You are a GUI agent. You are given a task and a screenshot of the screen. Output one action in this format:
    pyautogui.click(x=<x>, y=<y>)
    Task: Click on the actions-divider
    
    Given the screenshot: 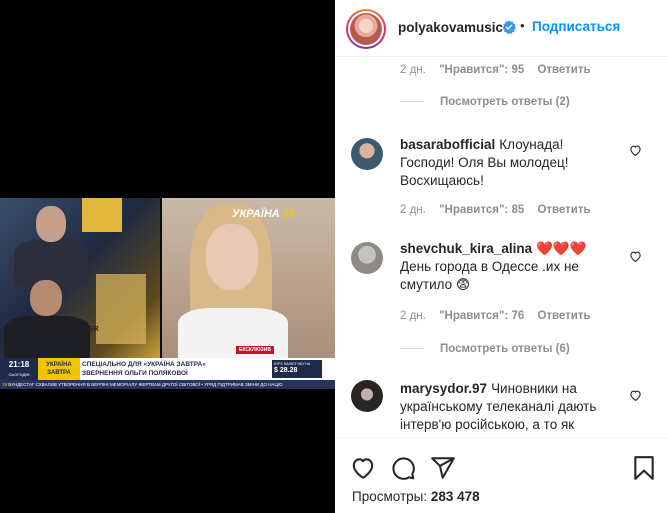 What is the action you would take?
    pyautogui.click(x=502, y=438)
    